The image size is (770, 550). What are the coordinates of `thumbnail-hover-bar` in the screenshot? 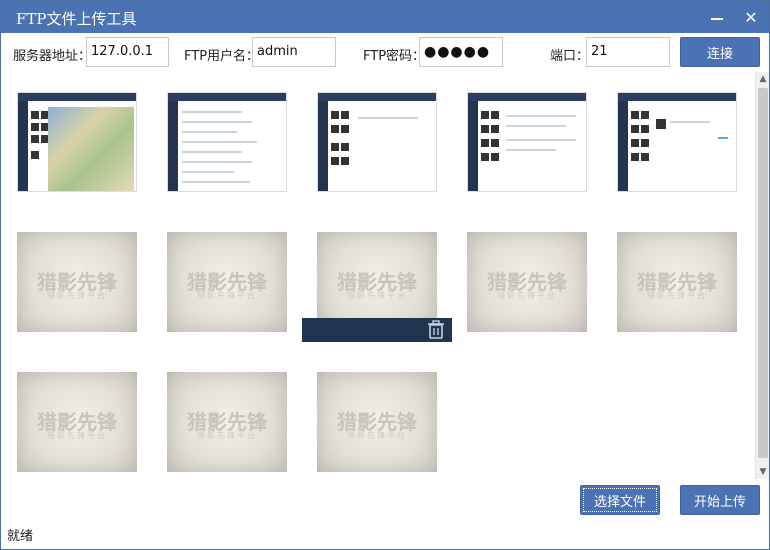 It's located at (377, 330).